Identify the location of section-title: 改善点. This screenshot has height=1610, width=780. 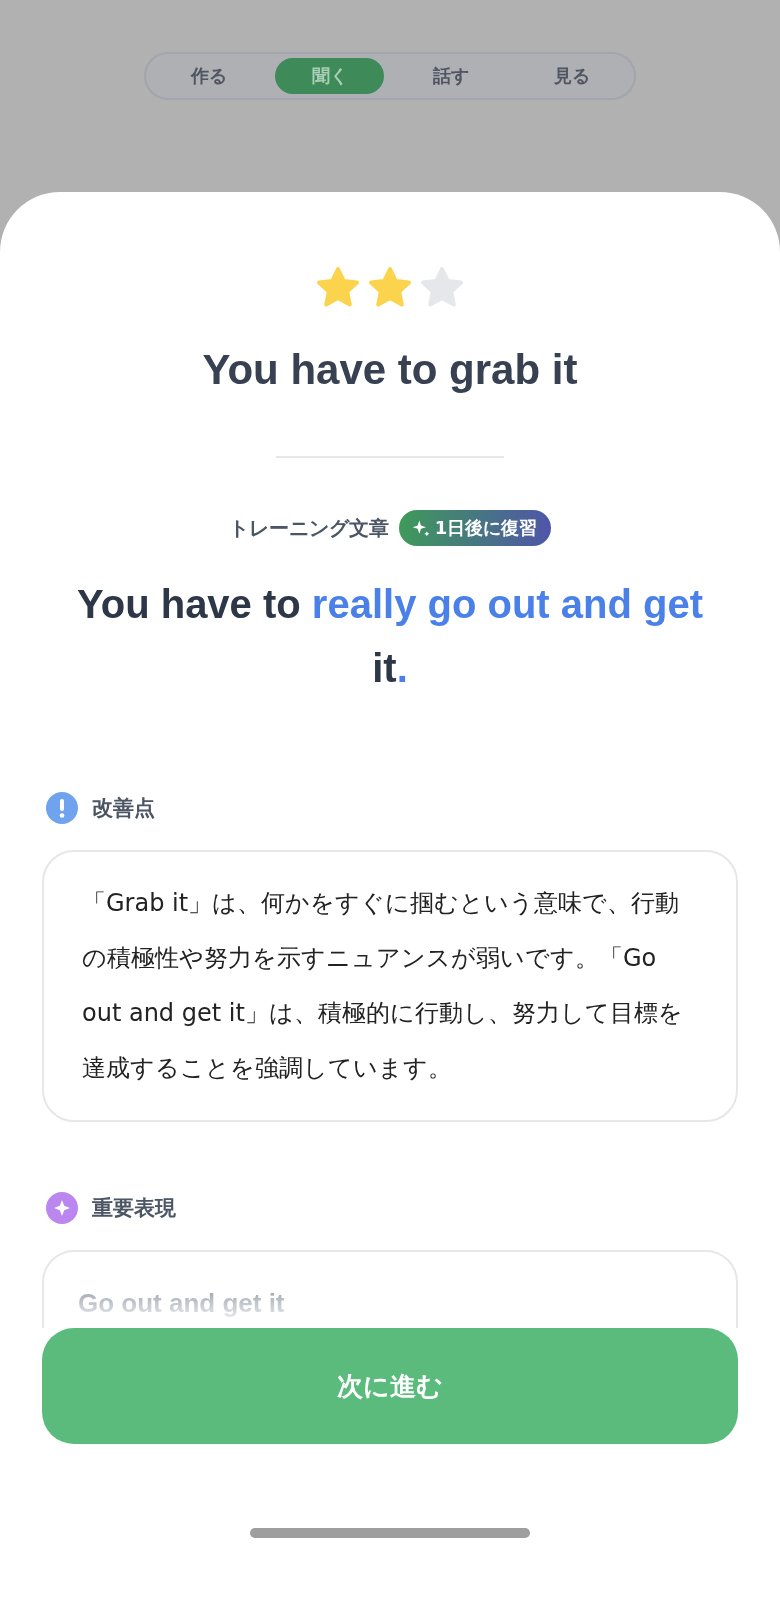
(123, 808).